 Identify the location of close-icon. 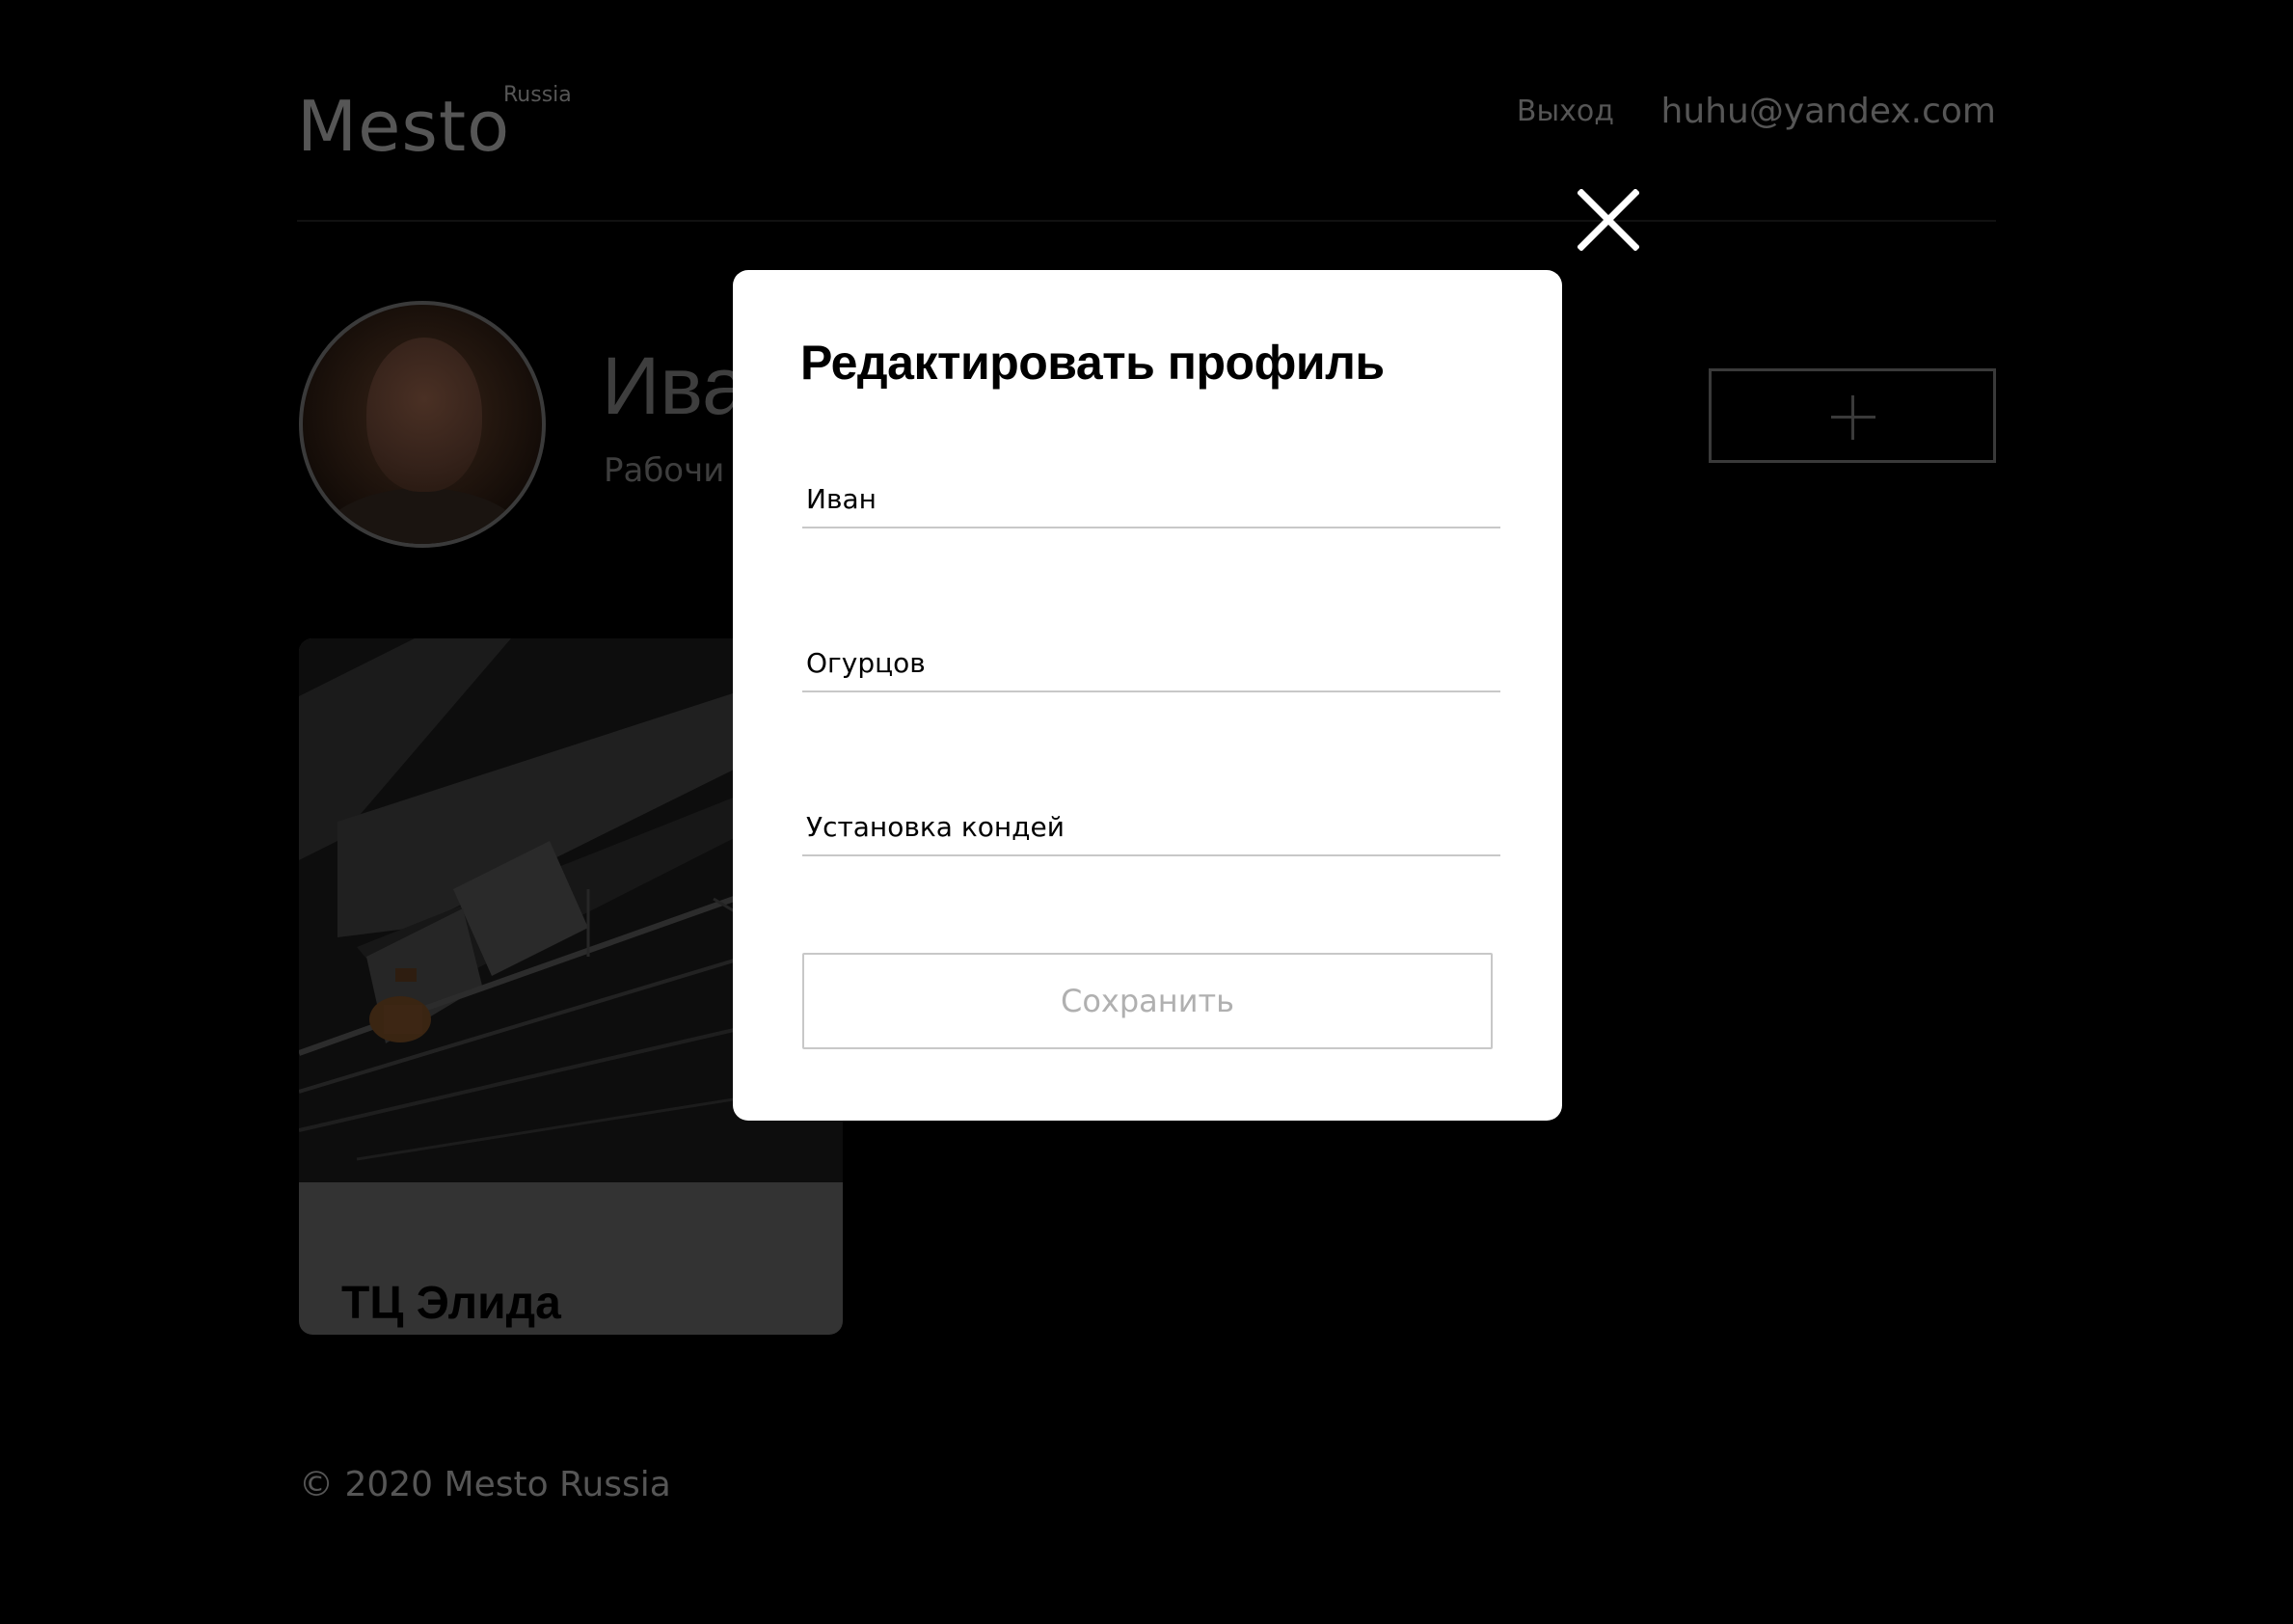
(1608, 220).